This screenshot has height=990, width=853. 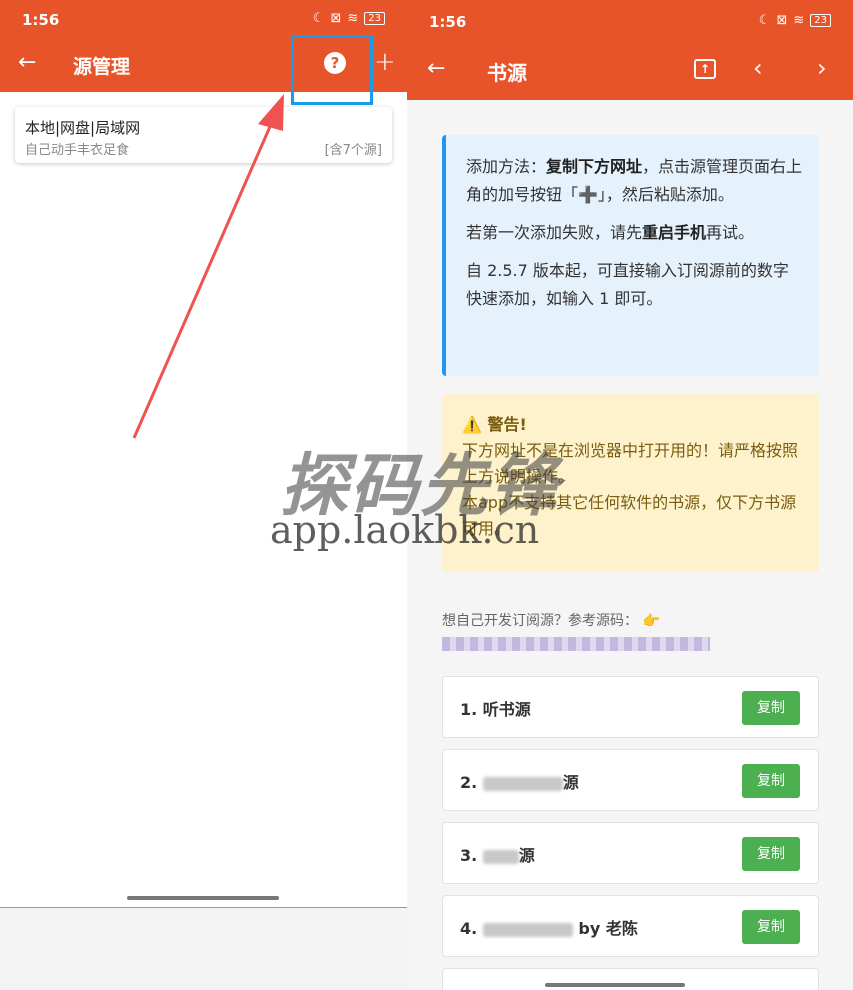 I want to click on source-item-label: 4. by 老陈, so click(x=549, y=928).